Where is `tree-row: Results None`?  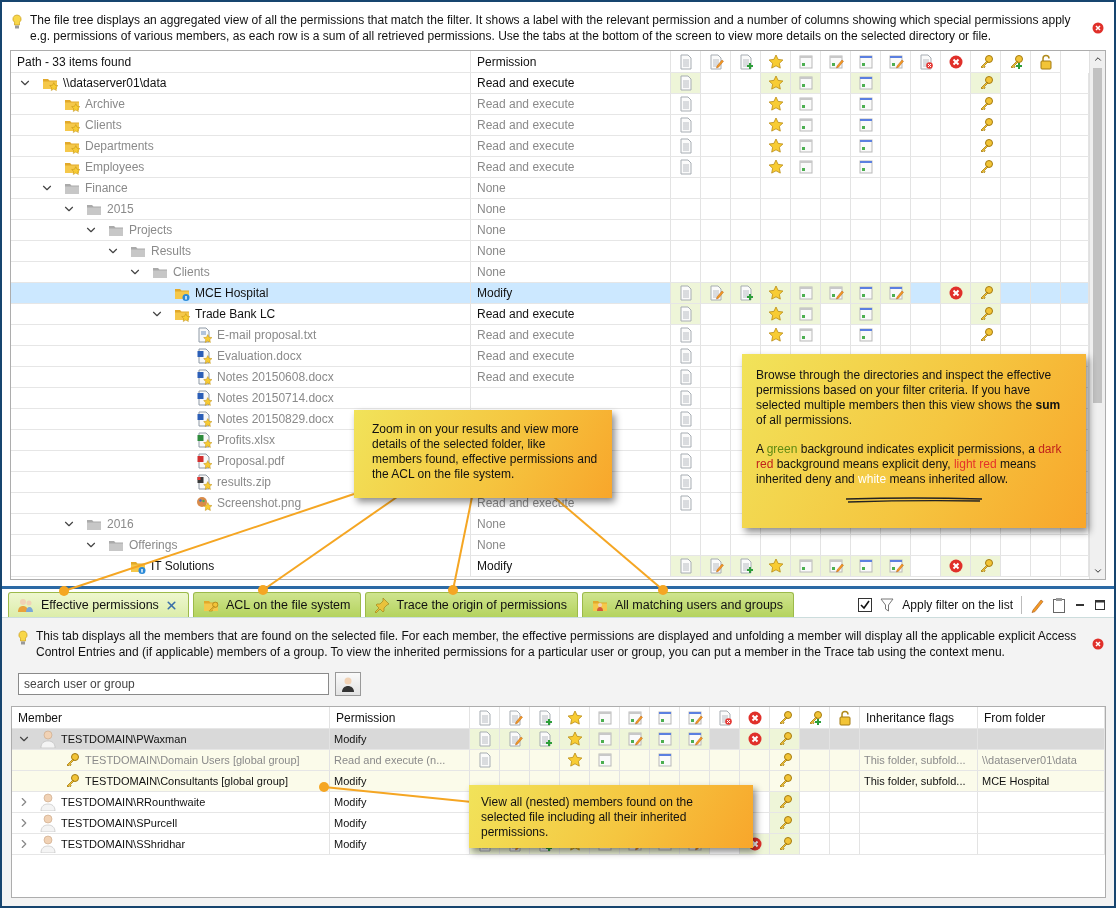 tree-row: Results None is located at coordinates (550, 251).